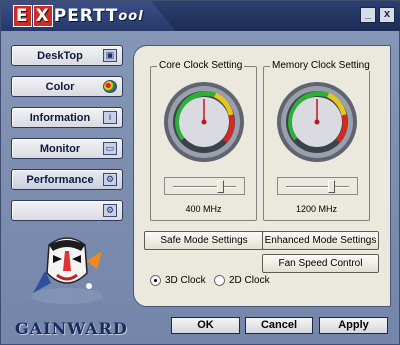 The width and height of the screenshot is (400, 345). I want to click on logo-e-letter: E, so click(22, 16).